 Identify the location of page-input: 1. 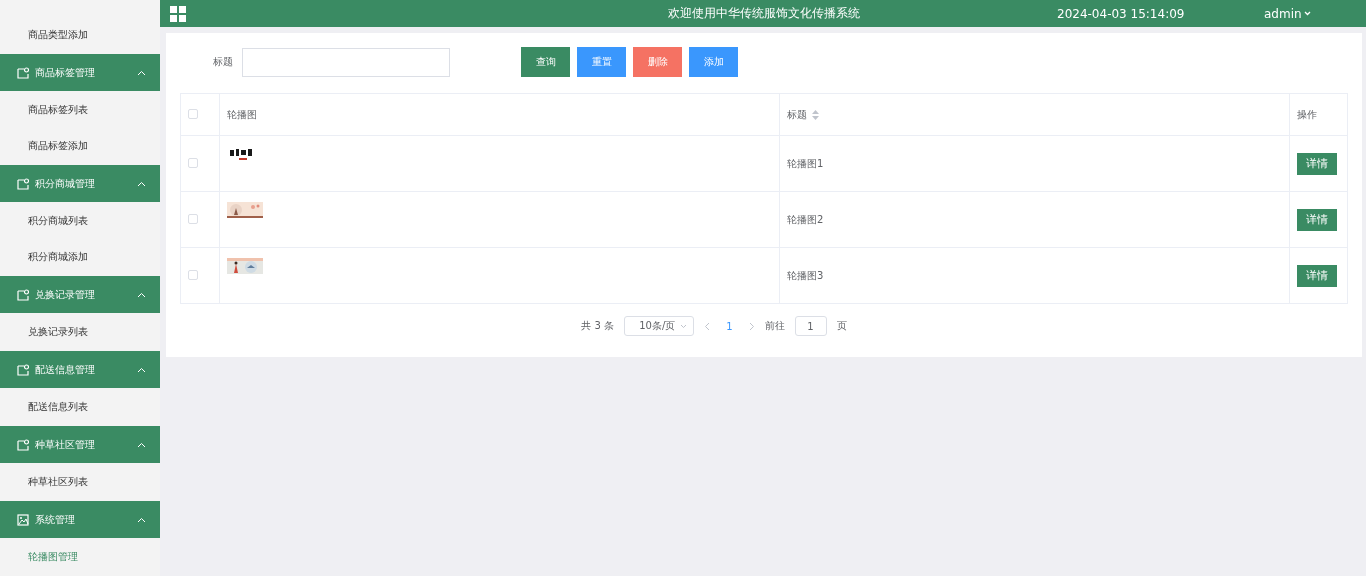
(810, 326).